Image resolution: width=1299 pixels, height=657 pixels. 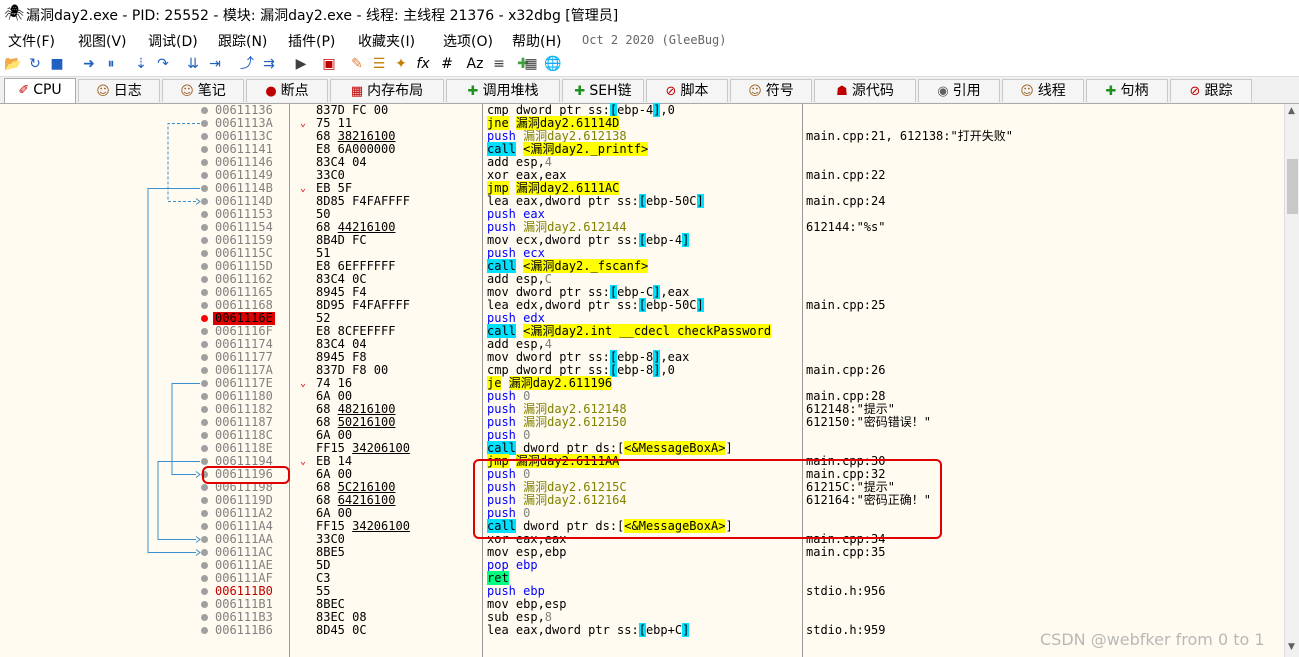 What do you see at coordinates (642, 565) in the screenshot?
I see `disasm-row: 006111AE 5D pop ebp` at bounding box center [642, 565].